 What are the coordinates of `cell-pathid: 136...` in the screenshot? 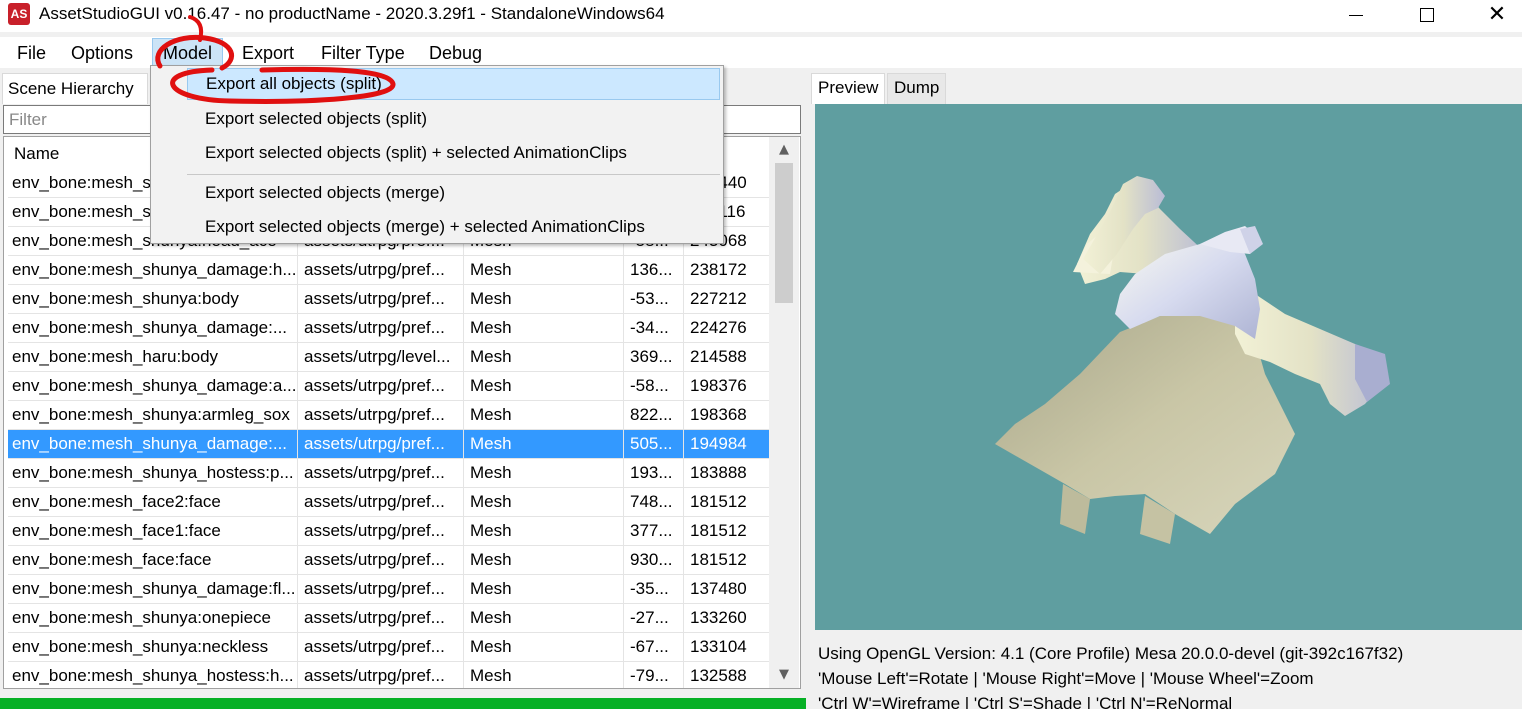 It's located at (655, 270).